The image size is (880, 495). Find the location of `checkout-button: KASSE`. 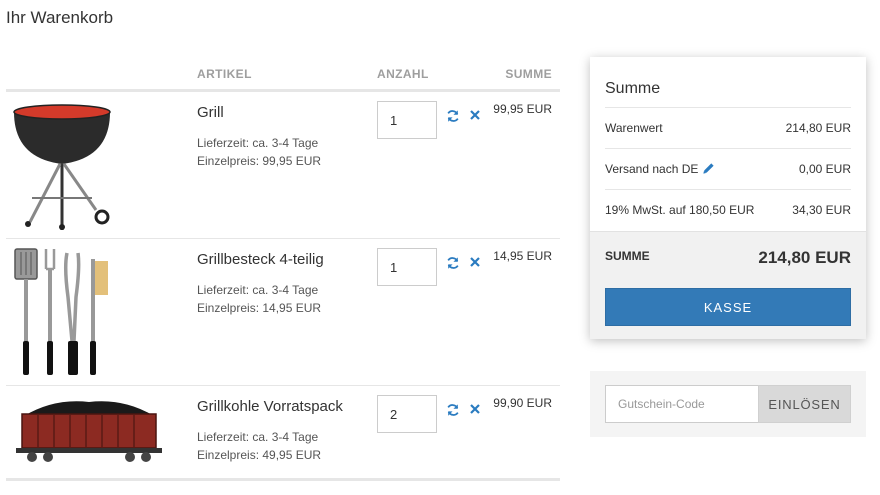

checkout-button: KASSE is located at coordinates (728, 307).